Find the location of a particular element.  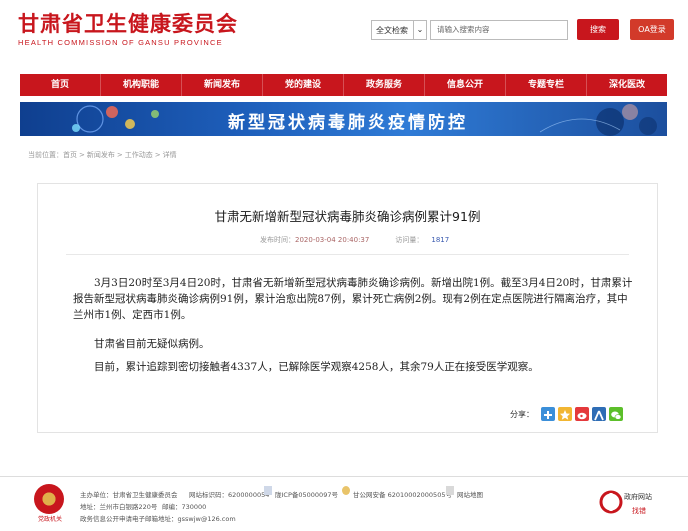

footer-email: 政务信息公开申请电子邮箱地址：gsswjw@126.com is located at coordinates (158, 519).